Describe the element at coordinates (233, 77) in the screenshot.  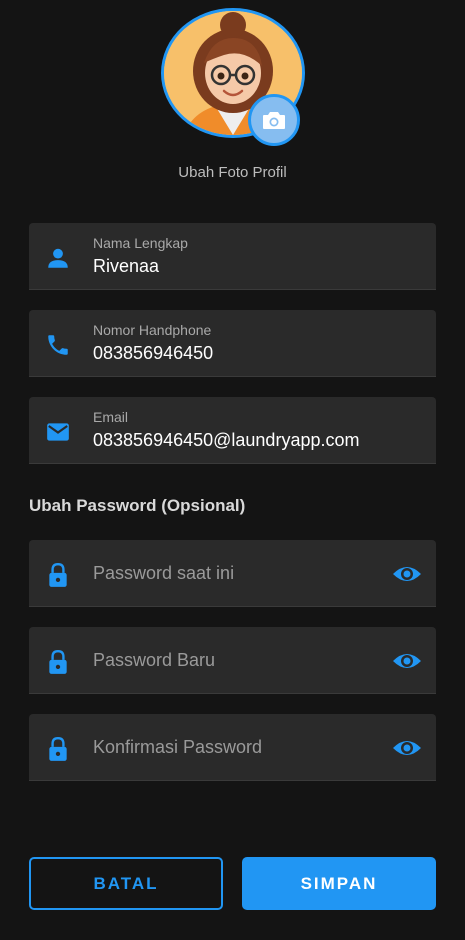
I see `profile-photo-area` at that location.